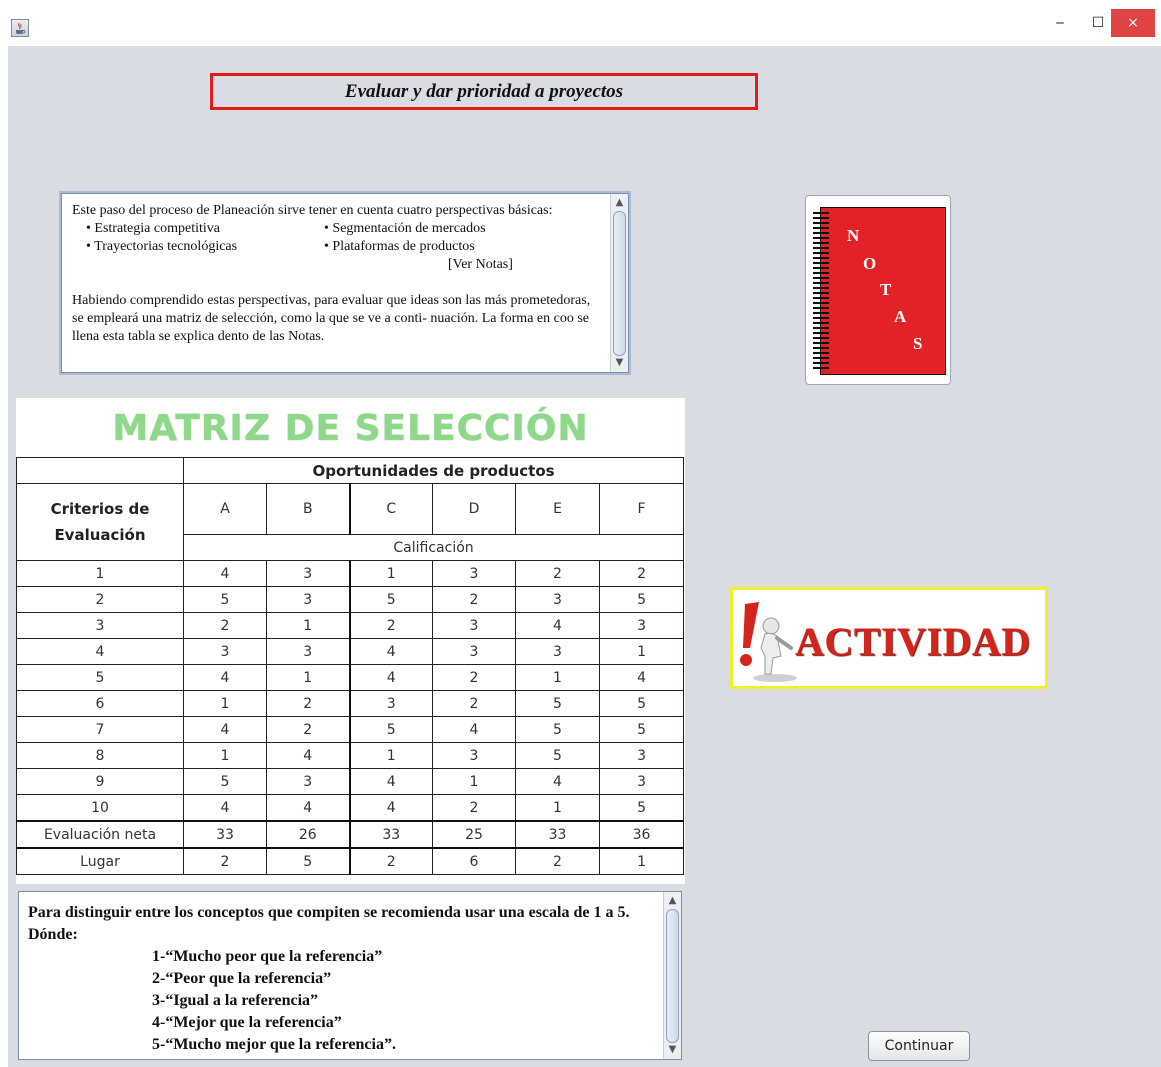 The image size is (1161, 1067). What do you see at coordinates (242, 978) in the screenshot?
I see `scale-item: 2-“Peor que la referencia”` at bounding box center [242, 978].